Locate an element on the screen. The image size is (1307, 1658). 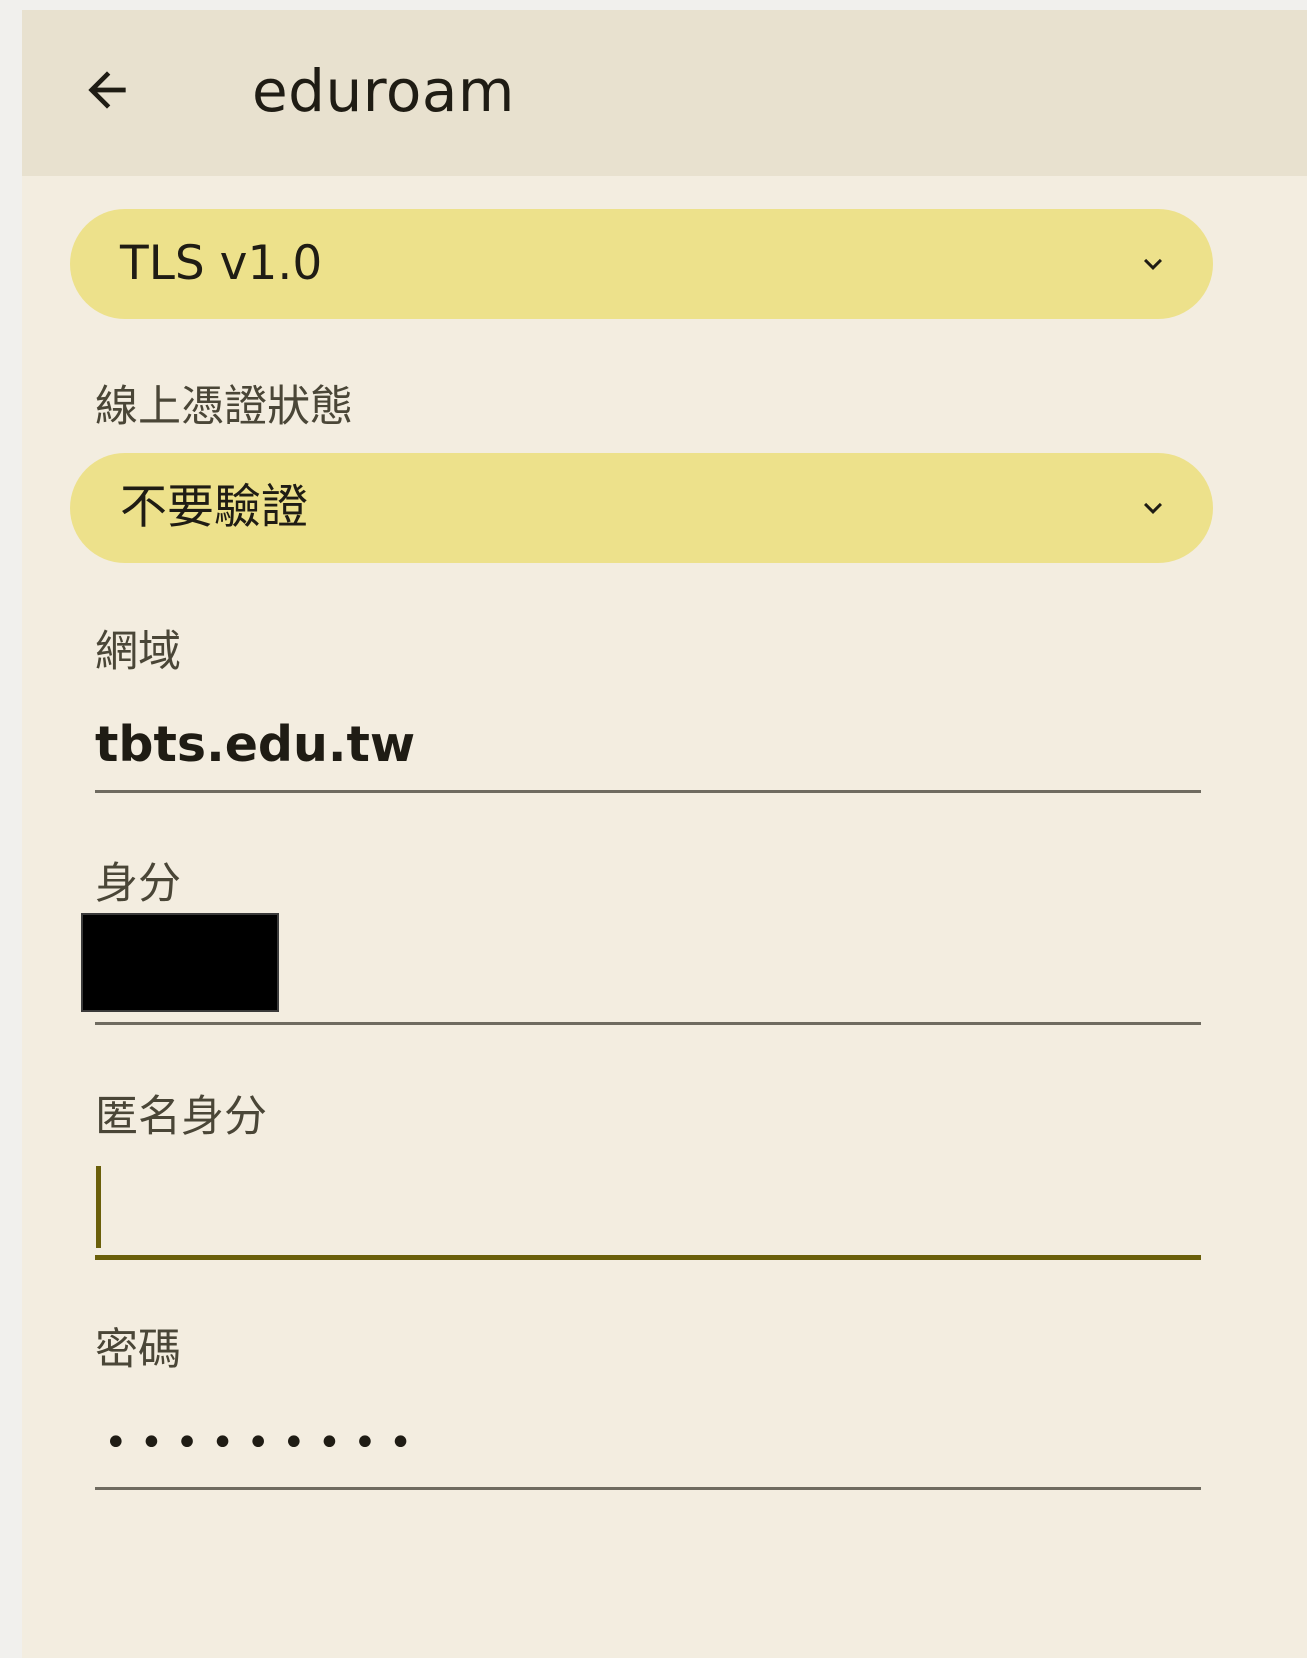
tls-version-dropdown: TLS v1.0 is located at coordinates (641, 264).